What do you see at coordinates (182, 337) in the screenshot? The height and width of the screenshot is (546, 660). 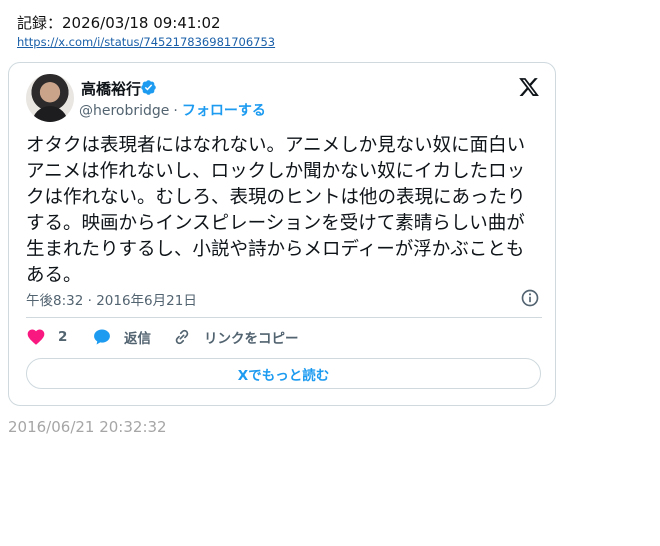 I see `link-icon` at bounding box center [182, 337].